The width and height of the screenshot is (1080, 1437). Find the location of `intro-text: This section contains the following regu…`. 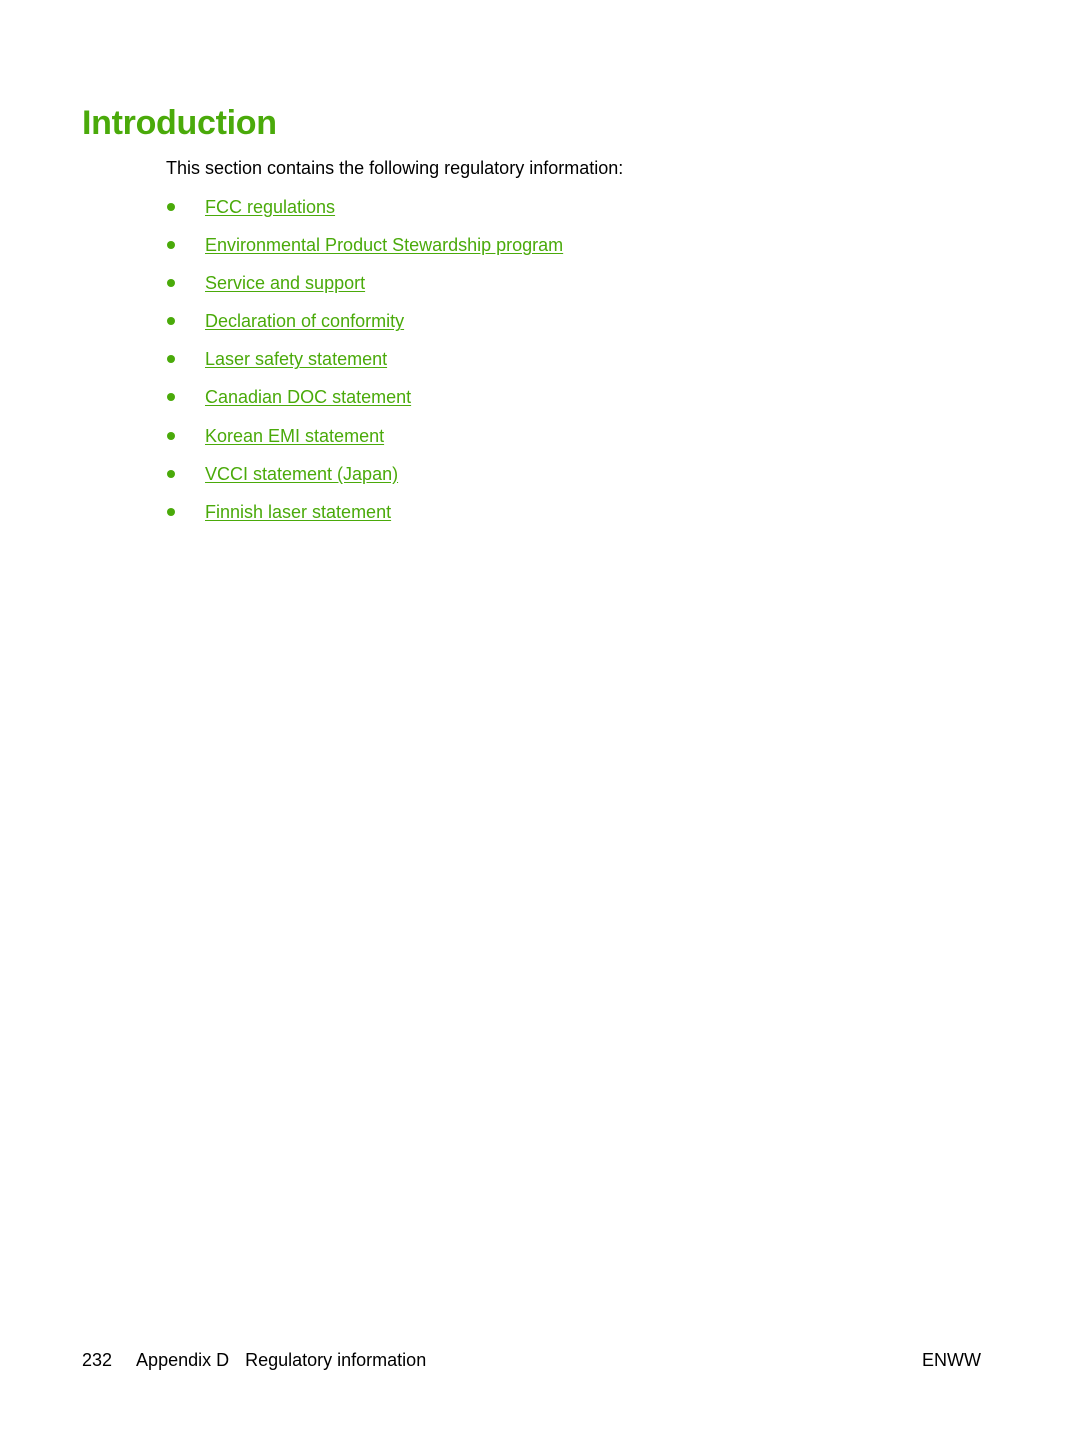

intro-text: This section contains the following regu… is located at coordinates (395, 168).